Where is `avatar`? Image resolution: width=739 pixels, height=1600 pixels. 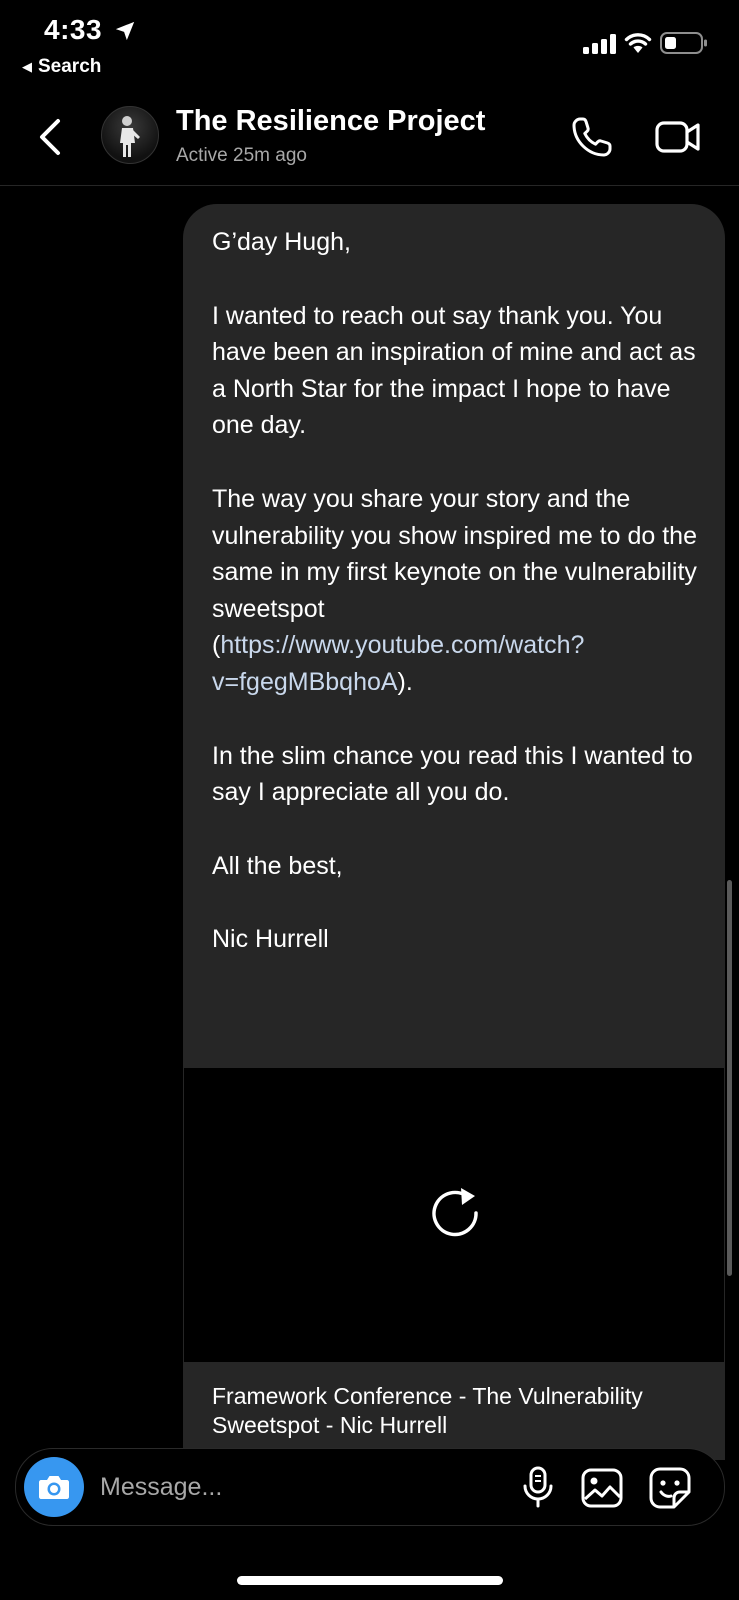 avatar is located at coordinates (130, 135).